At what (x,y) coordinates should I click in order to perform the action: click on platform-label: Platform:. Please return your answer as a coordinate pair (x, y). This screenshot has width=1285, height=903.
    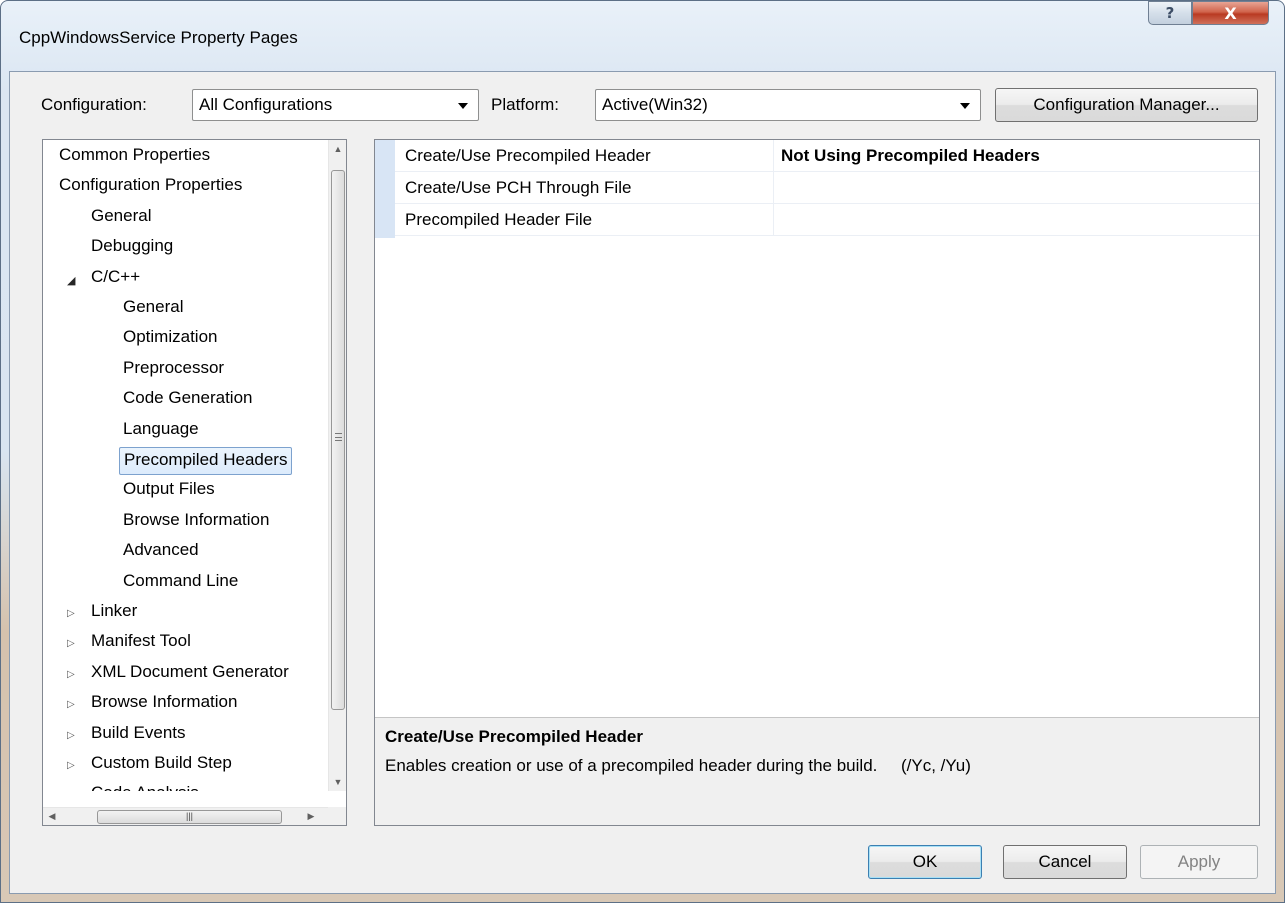
    Looking at the image, I should click on (525, 104).